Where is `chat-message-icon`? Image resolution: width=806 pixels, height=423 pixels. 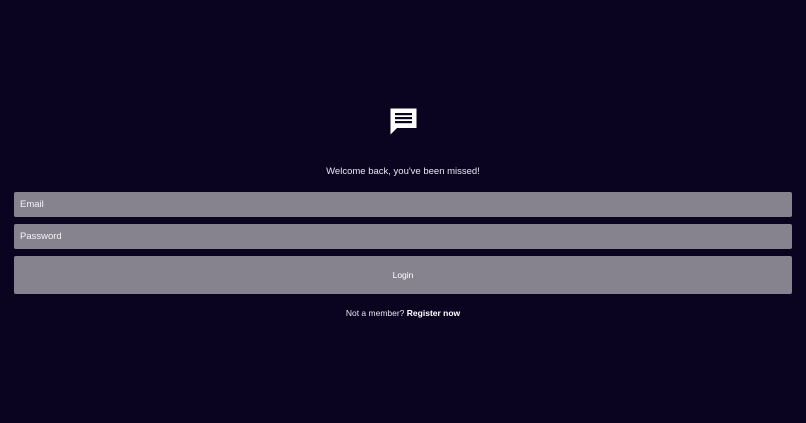
chat-message-icon is located at coordinates (403, 121).